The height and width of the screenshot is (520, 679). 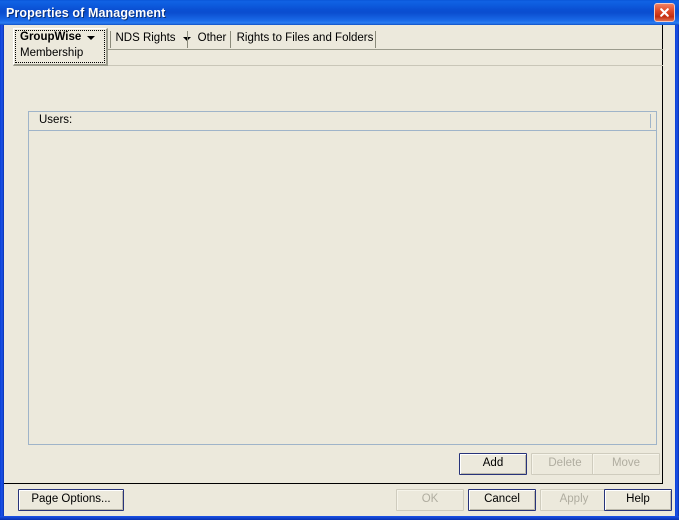 What do you see at coordinates (502, 500) in the screenshot?
I see `cancel-button: Cancel` at bounding box center [502, 500].